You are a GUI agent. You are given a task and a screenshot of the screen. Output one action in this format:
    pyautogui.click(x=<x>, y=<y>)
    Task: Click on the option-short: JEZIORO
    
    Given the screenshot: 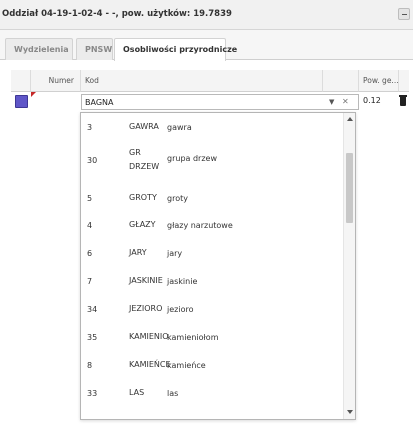 What is the action you would take?
    pyautogui.click(x=146, y=308)
    